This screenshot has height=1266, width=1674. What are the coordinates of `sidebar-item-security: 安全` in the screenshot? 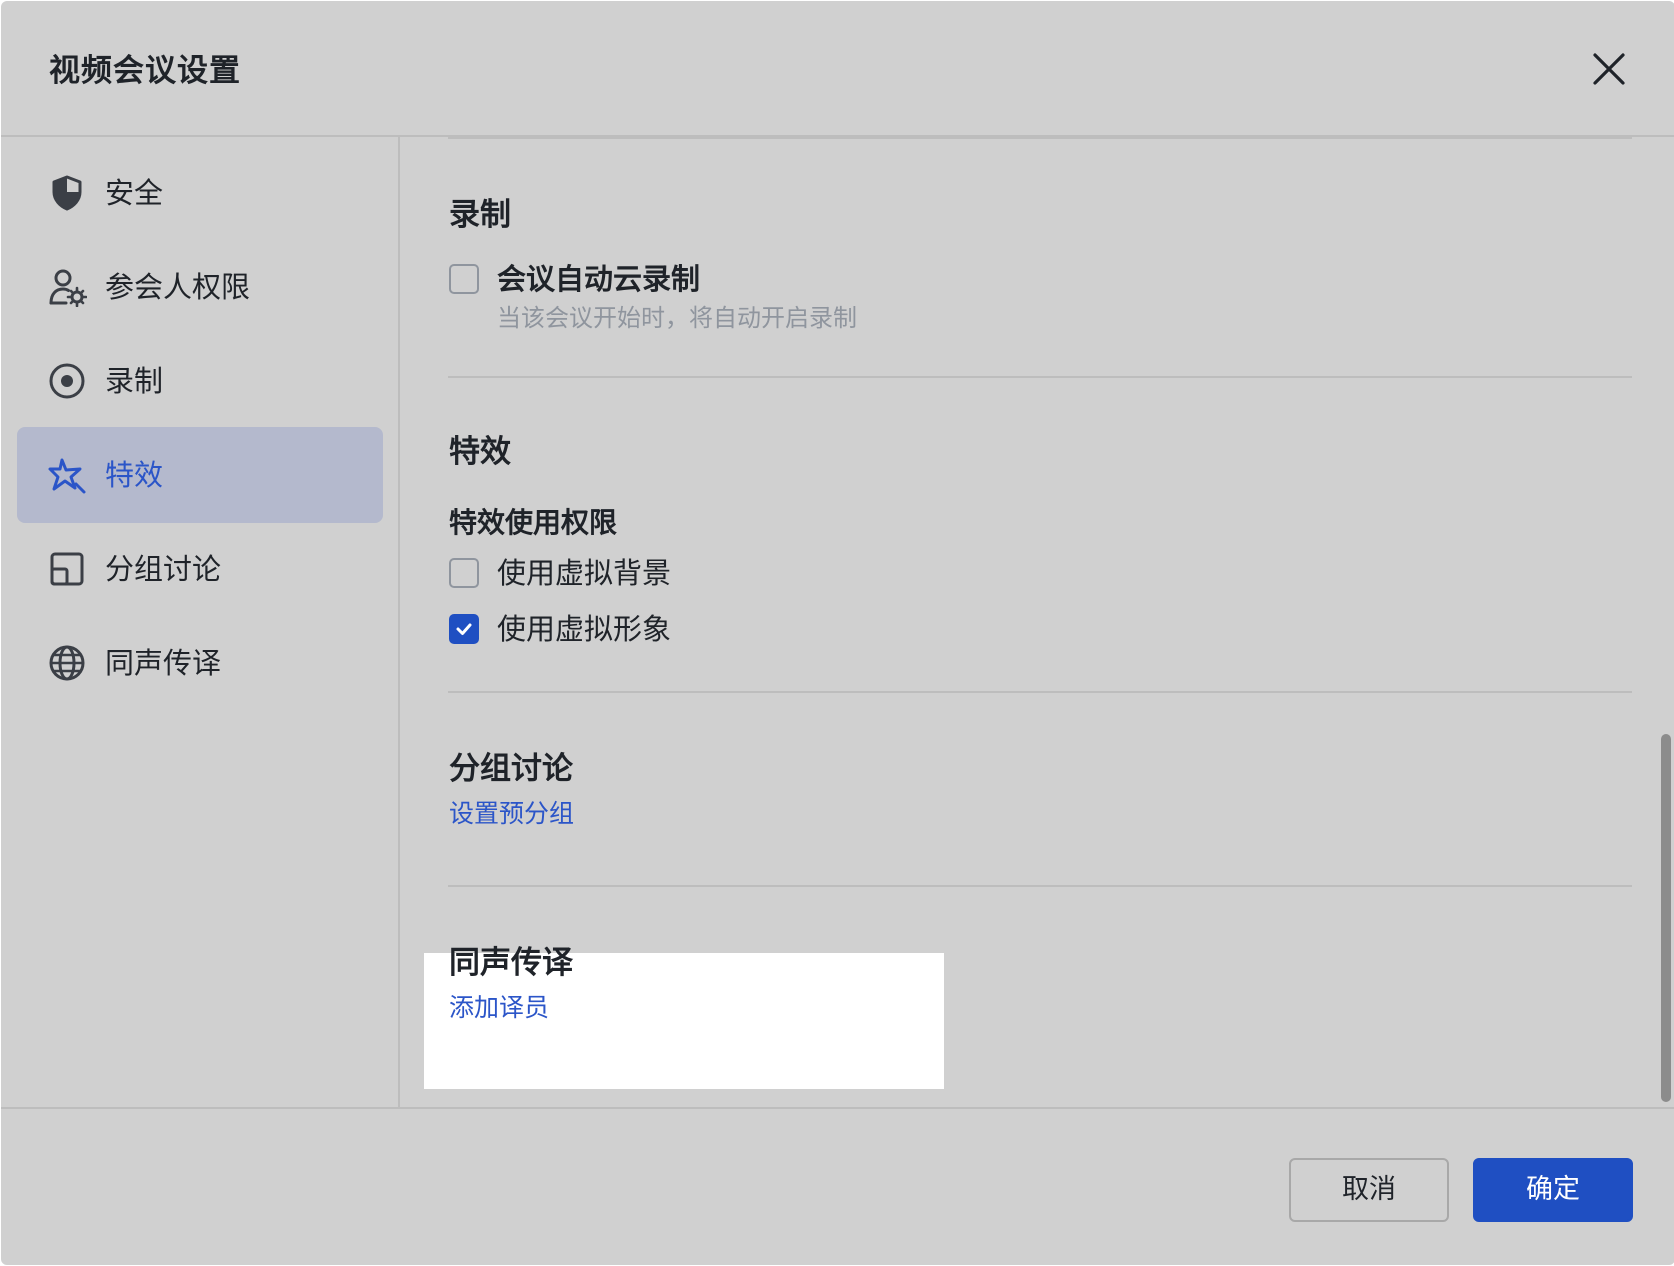 It's located at (200, 193).